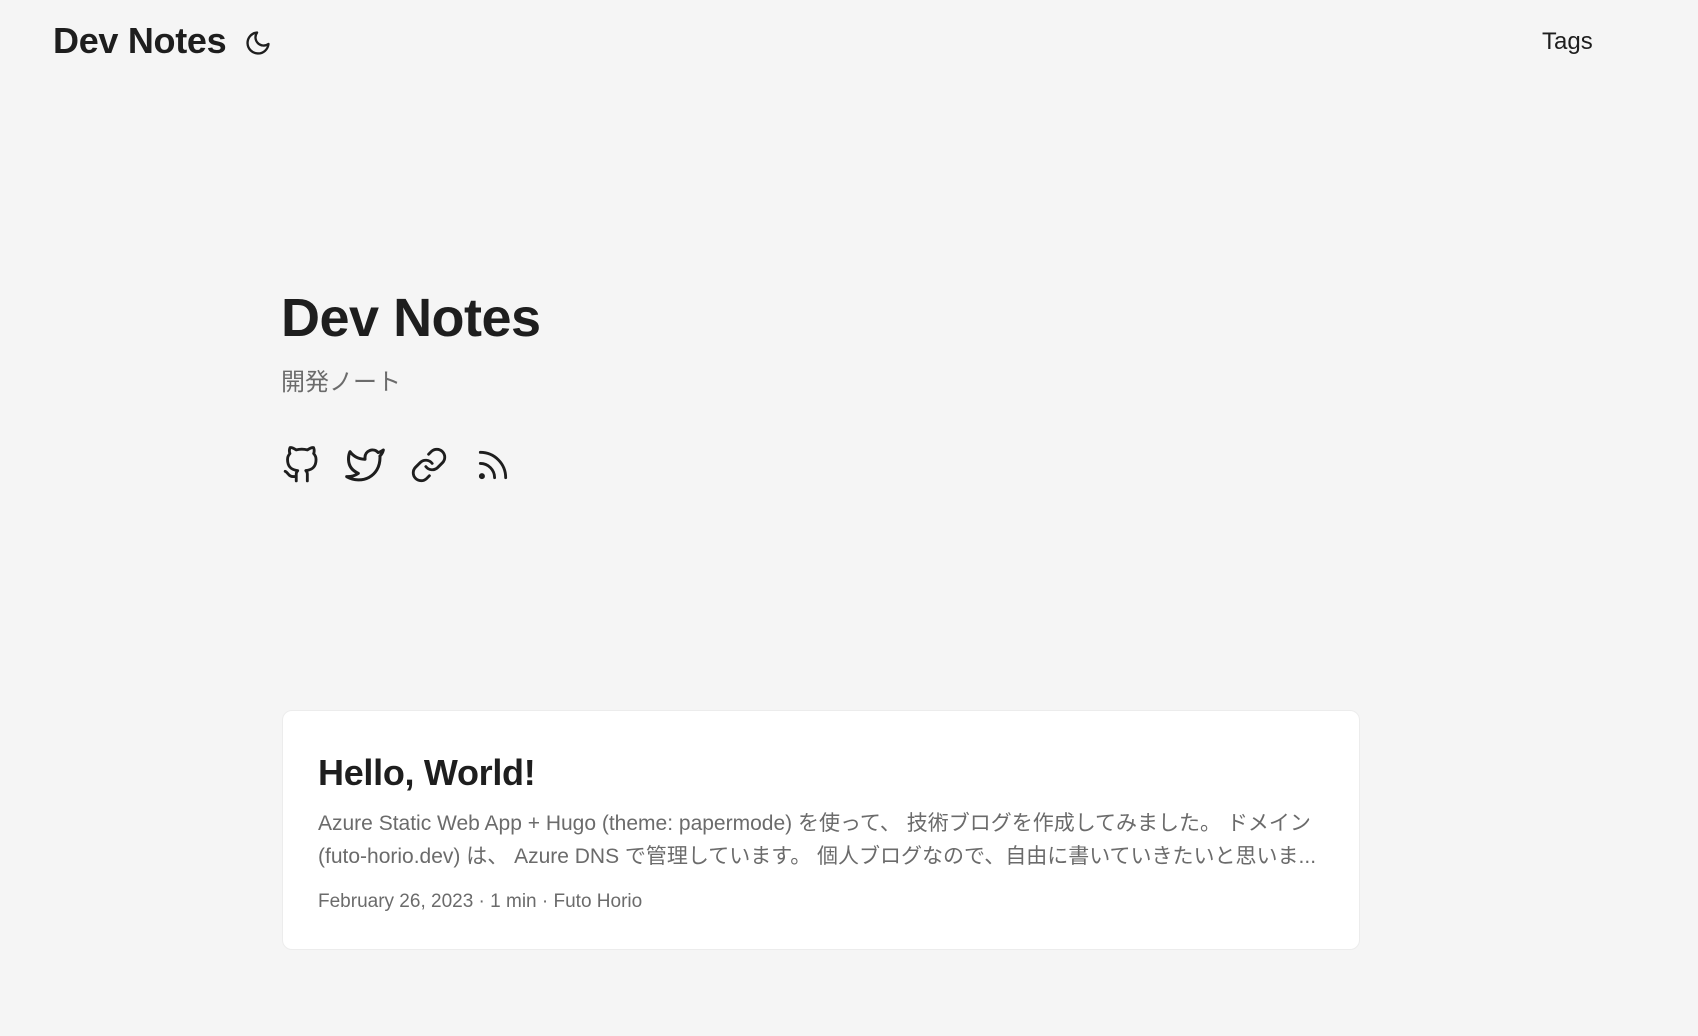 The image size is (1698, 1036). Describe the element at coordinates (427, 773) in the screenshot. I see `post-title: Hello, World!` at that location.